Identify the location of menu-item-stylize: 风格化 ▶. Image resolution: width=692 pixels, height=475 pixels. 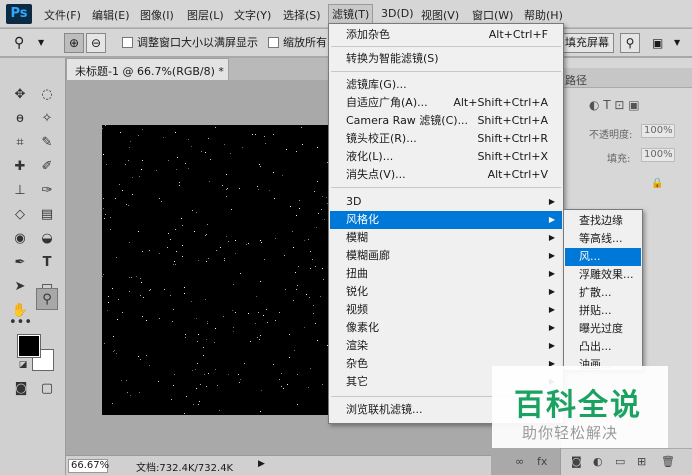
(446, 220).